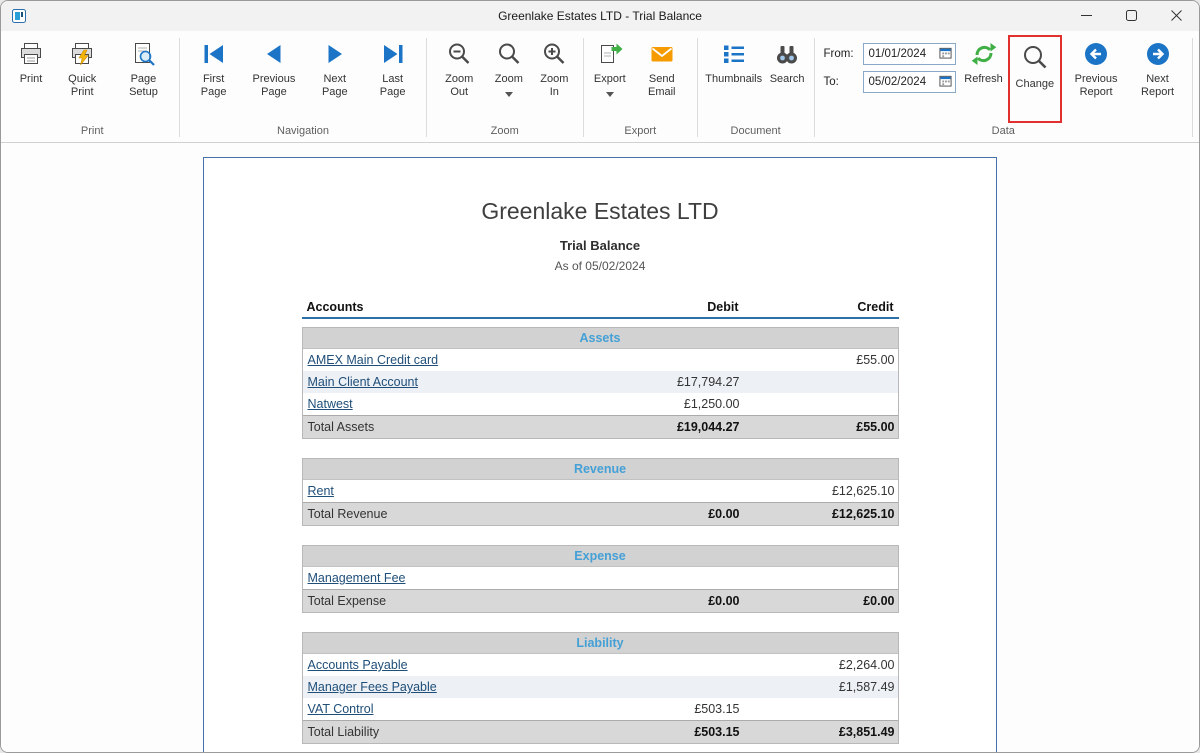  Describe the element at coordinates (875, 427) in the screenshot. I see `total-credit: £55.00` at that location.